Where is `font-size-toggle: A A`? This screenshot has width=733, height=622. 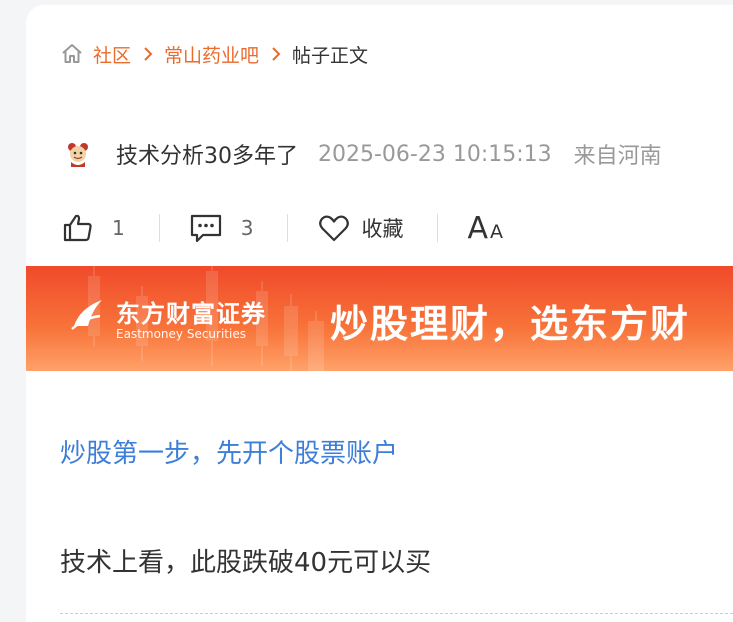 font-size-toggle: A A is located at coordinates (485, 228).